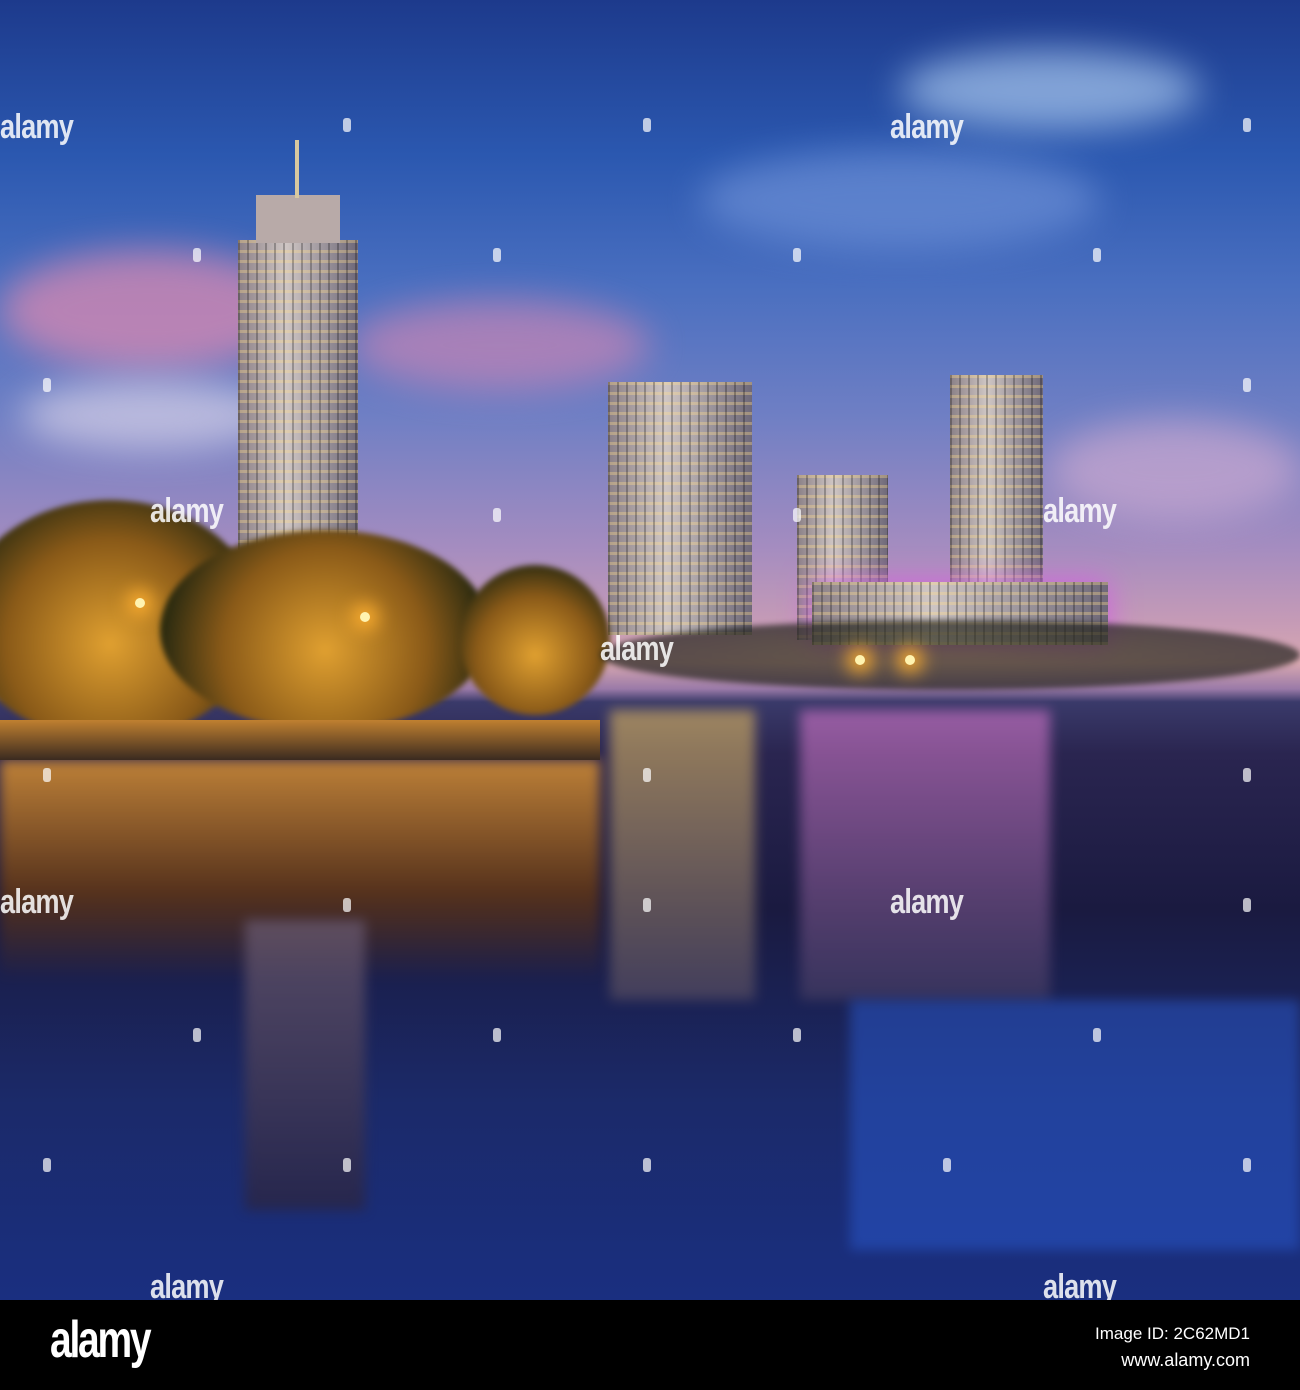 Image resolution: width=1300 pixels, height=1390 pixels. Describe the element at coordinates (300, 740) in the screenshot. I see `shore` at that location.